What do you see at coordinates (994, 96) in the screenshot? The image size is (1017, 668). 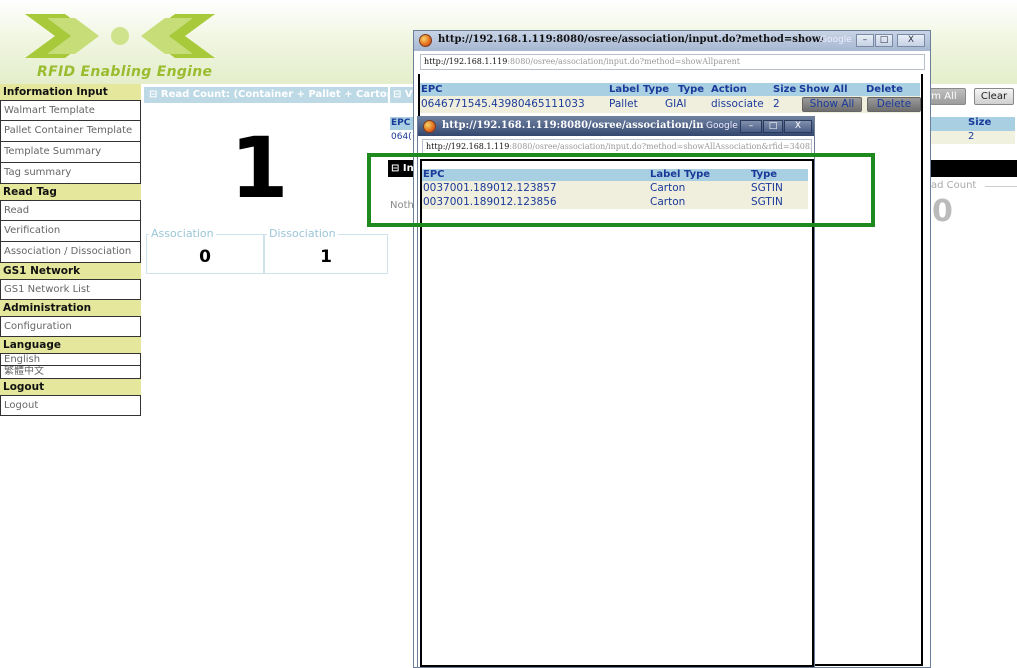 I see `clear-button: Clear` at bounding box center [994, 96].